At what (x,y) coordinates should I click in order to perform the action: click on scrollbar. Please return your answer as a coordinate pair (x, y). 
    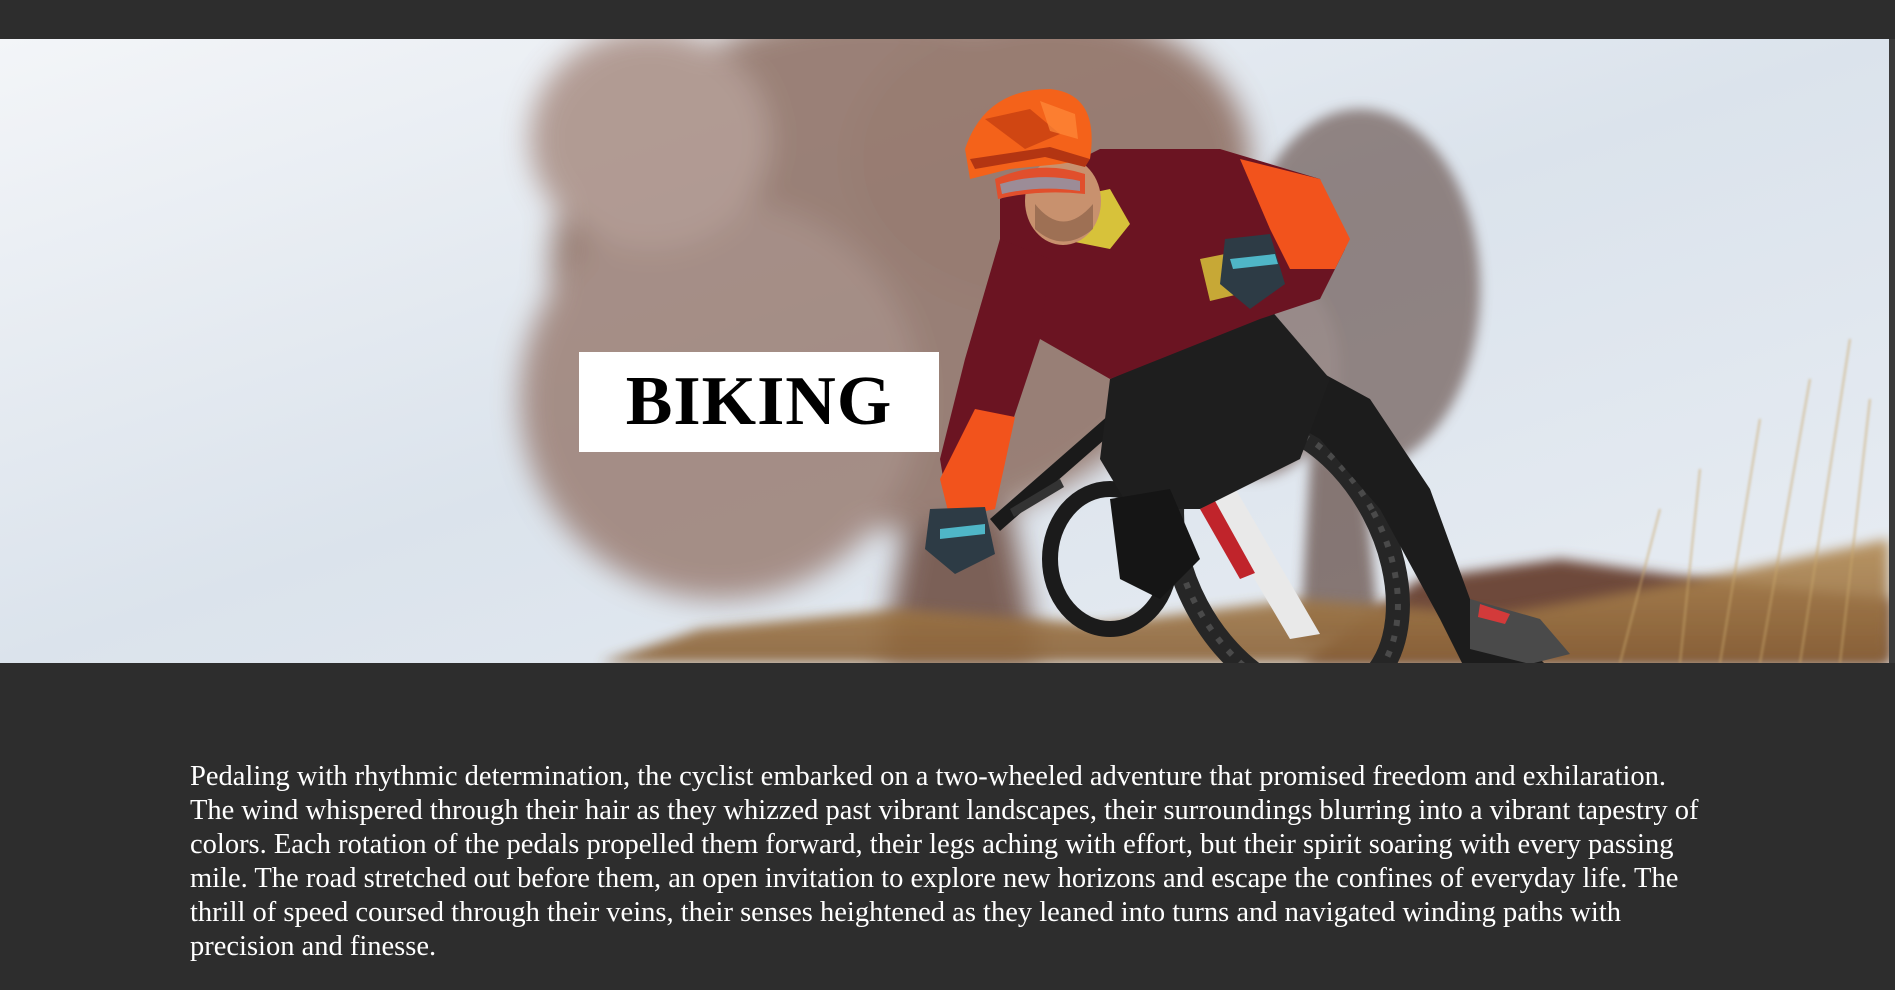
    Looking at the image, I should click on (1892, 351).